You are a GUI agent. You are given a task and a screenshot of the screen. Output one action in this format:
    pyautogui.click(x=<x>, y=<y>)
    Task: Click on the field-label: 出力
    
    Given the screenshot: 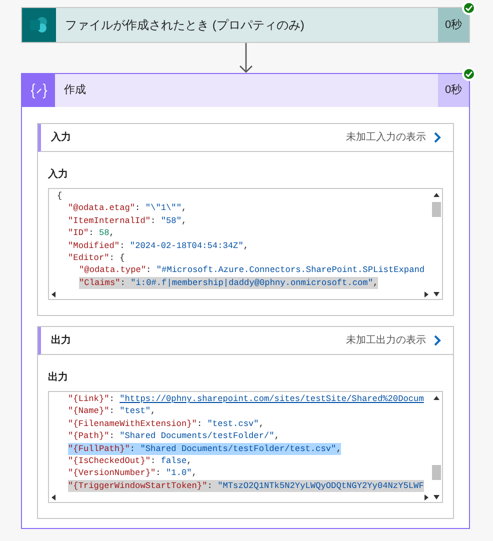 What is the action you would take?
    pyautogui.click(x=58, y=377)
    